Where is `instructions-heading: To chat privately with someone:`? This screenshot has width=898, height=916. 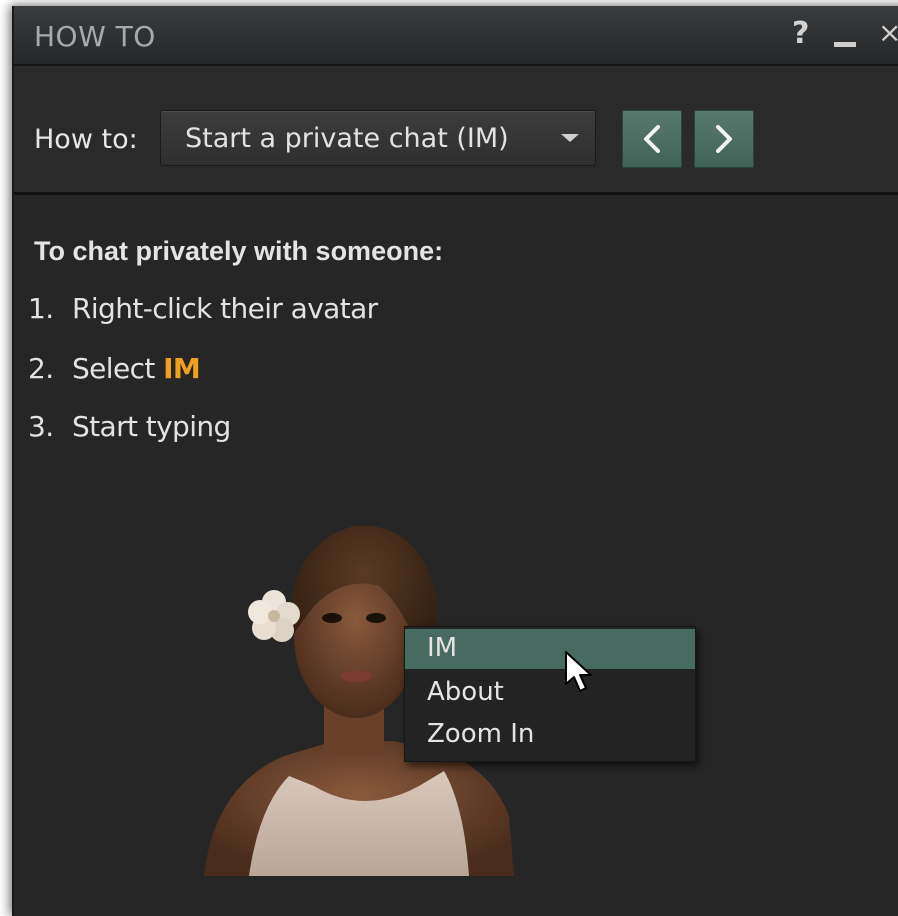 instructions-heading: To chat privately with someone: is located at coordinates (239, 251).